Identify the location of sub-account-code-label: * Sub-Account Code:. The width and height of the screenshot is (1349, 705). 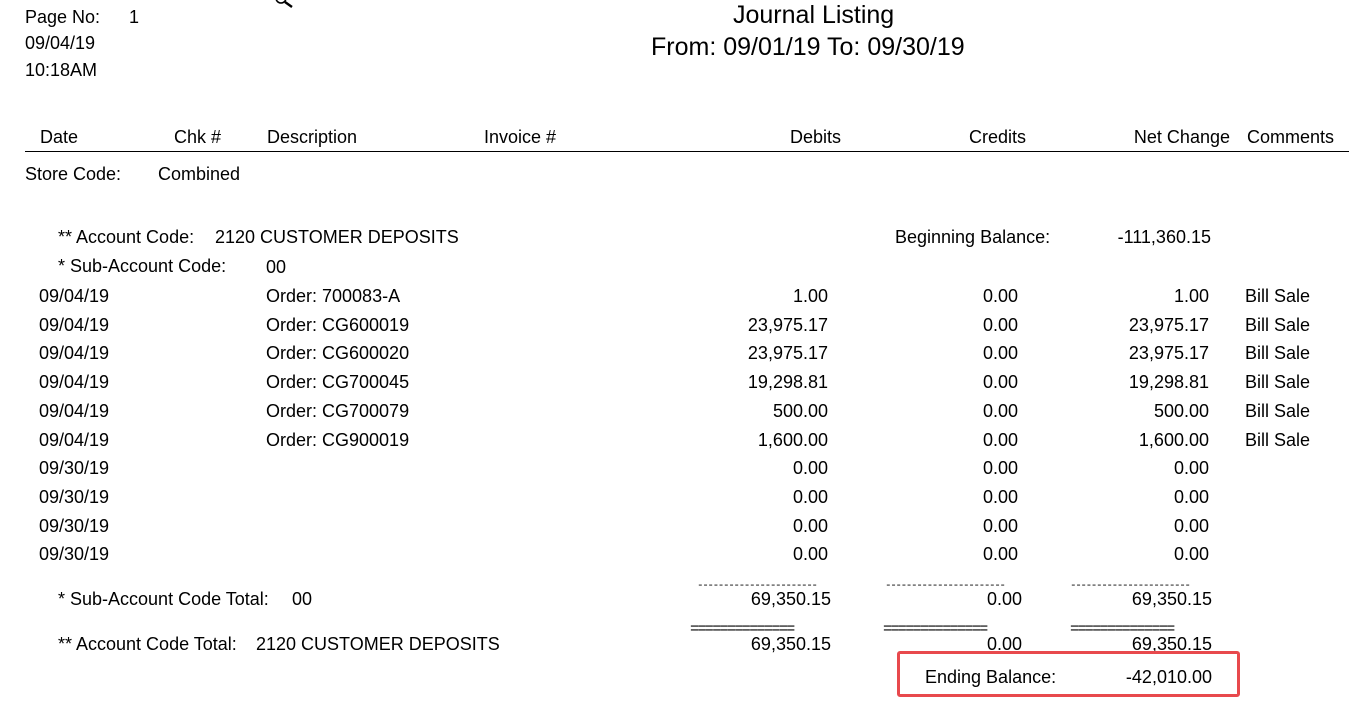
(142, 266).